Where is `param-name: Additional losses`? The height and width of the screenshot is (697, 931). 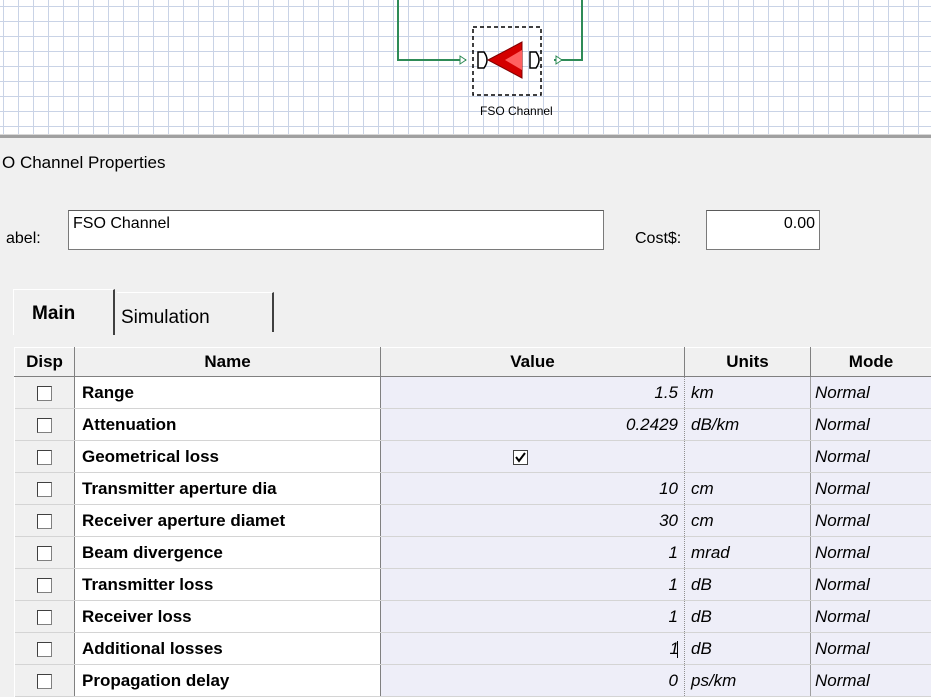
param-name: Additional losses is located at coordinates (227, 648).